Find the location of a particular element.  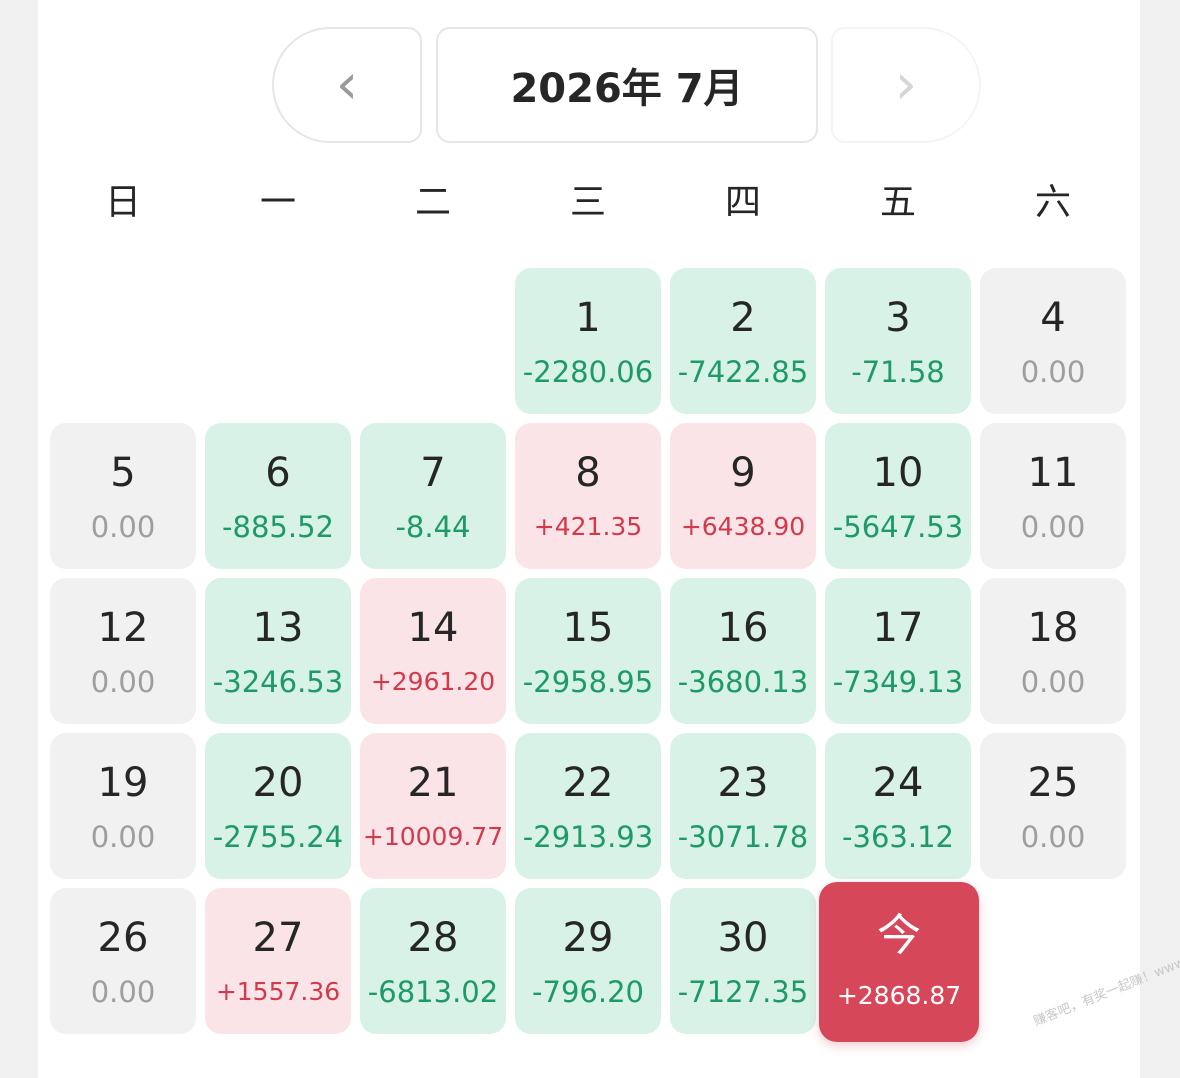

weekday-label: 三 is located at coordinates (587, 202).